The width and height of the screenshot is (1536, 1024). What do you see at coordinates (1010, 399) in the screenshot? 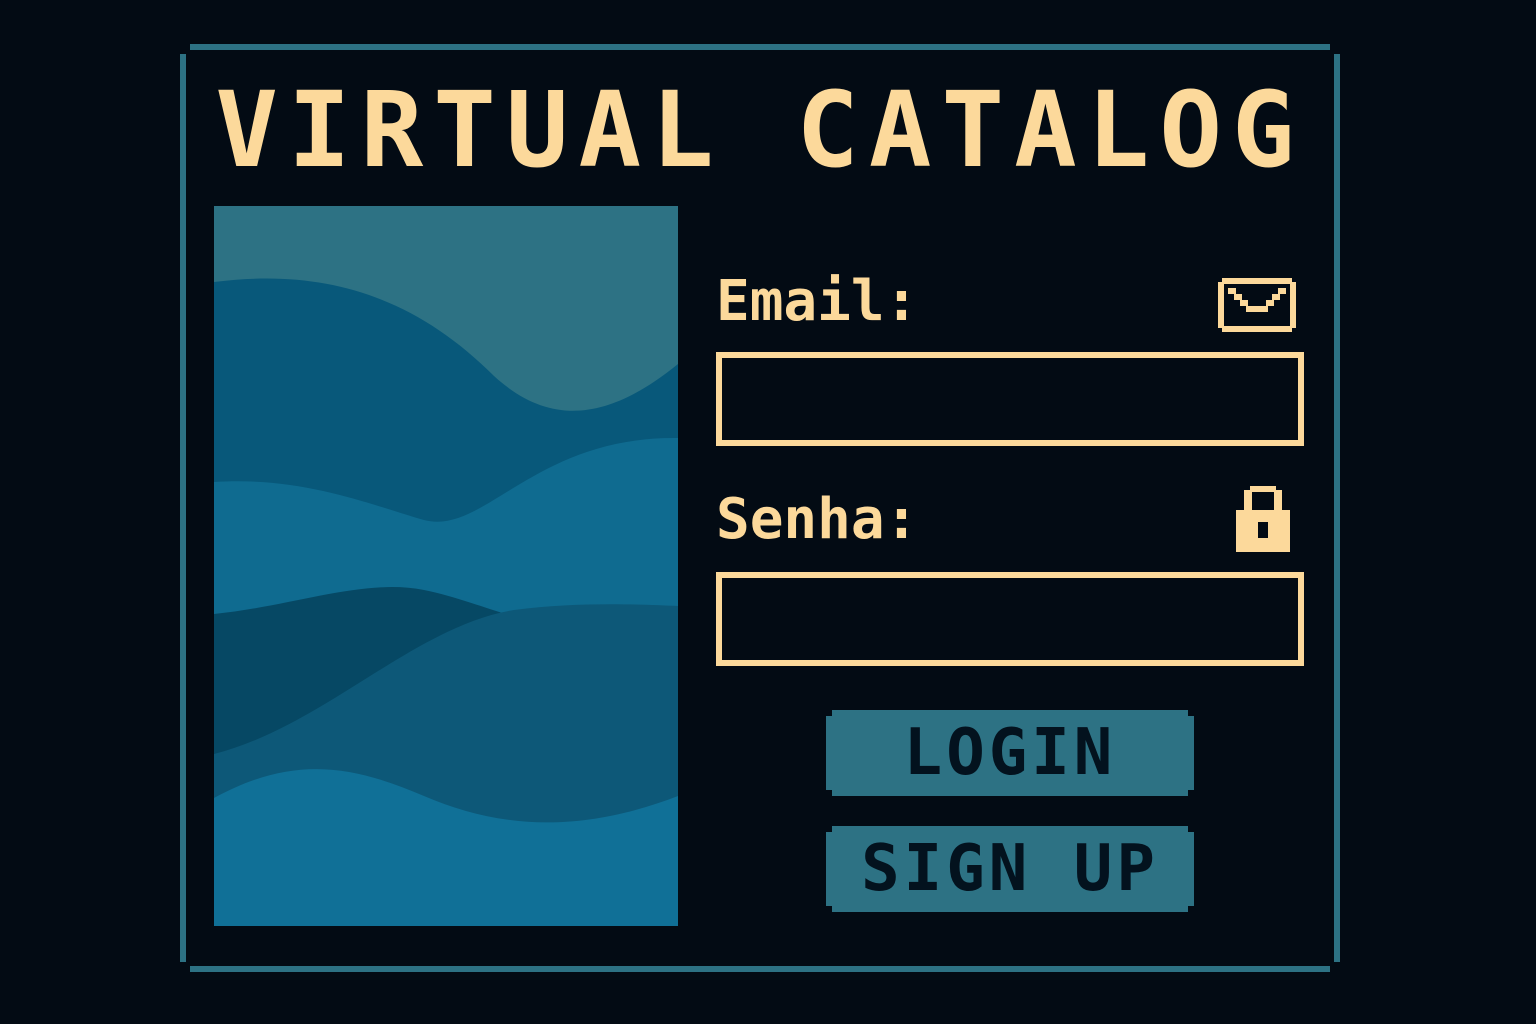
I see `email-field` at bounding box center [1010, 399].